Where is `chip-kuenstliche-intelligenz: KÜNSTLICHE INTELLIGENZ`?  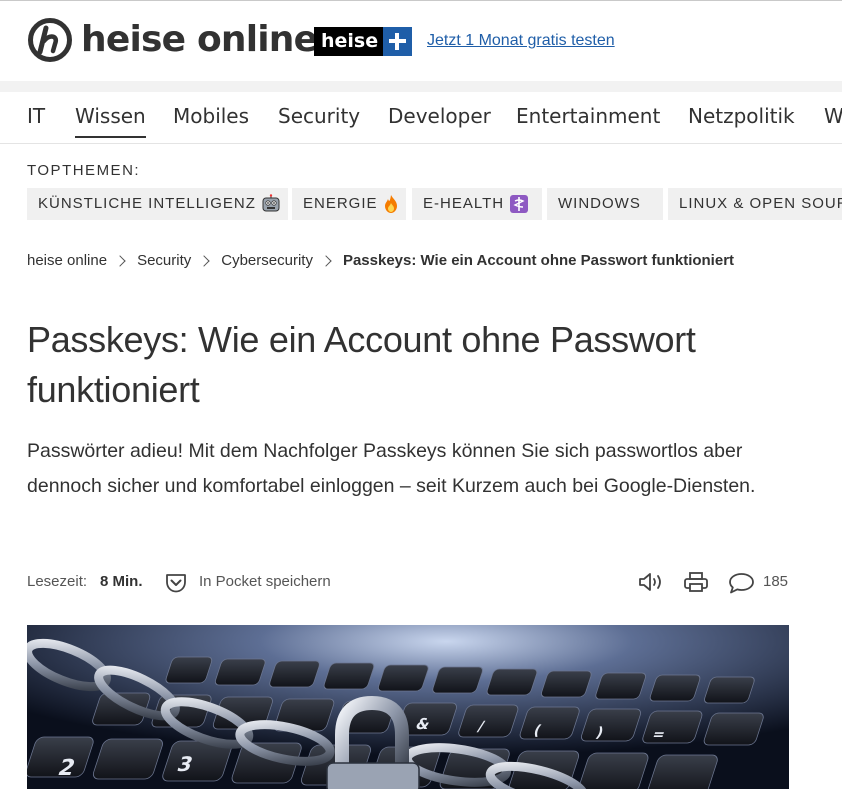 chip-kuenstliche-intelligenz: KÜNSTLICHE INTELLIGENZ is located at coordinates (157, 204).